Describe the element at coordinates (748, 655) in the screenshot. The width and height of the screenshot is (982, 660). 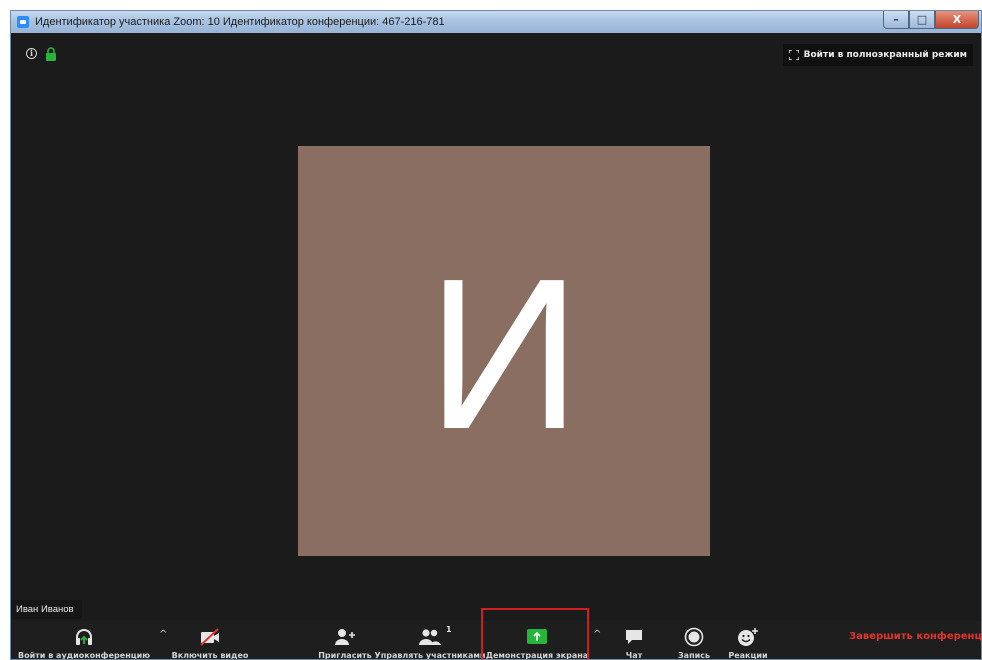
I see `reactions-label: Реакции` at that location.